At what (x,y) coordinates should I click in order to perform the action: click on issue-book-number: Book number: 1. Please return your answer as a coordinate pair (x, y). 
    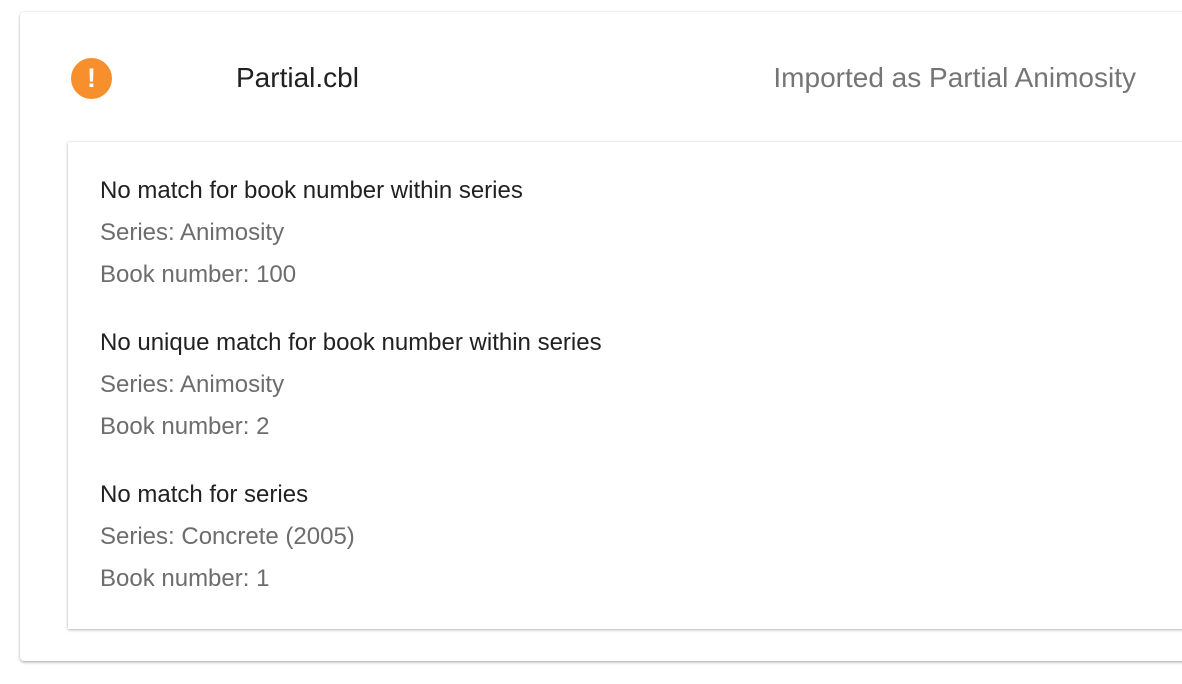
    Looking at the image, I should click on (185, 578).